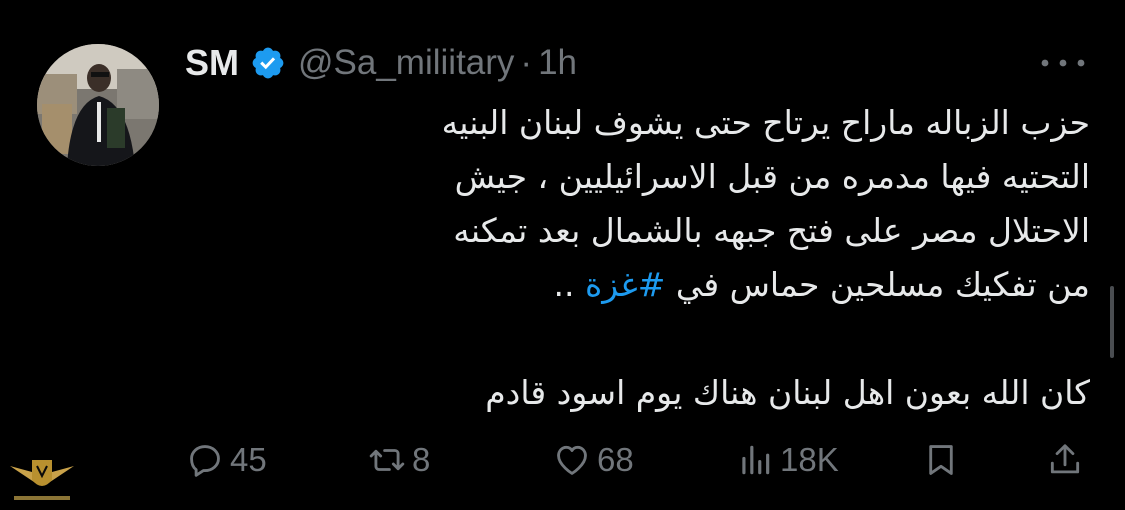 Image resolution: width=1125 pixels, height=510 pixels. I want to click on like-count: 68, so click(615, 459).